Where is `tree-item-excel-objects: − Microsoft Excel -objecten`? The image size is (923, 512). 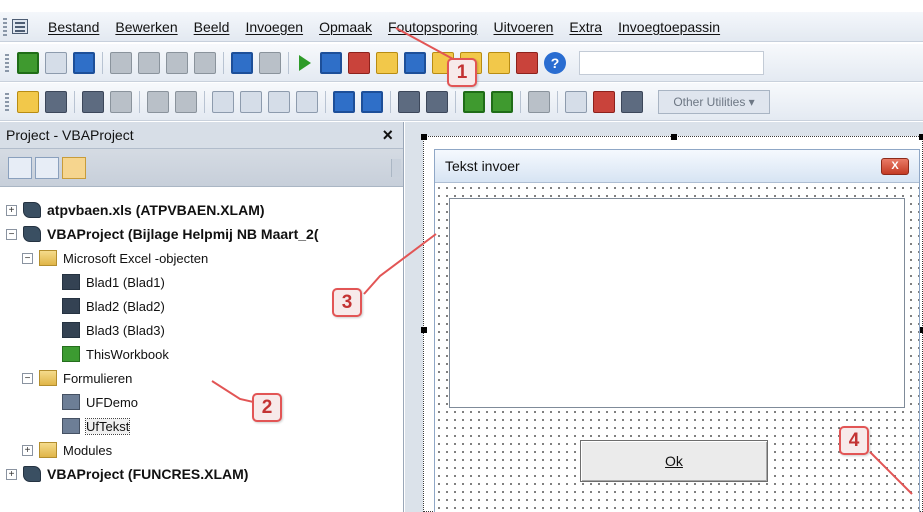 tree-item-excel-objects: − Microsoft Excel -objecten is located at coordinates (115, 258).